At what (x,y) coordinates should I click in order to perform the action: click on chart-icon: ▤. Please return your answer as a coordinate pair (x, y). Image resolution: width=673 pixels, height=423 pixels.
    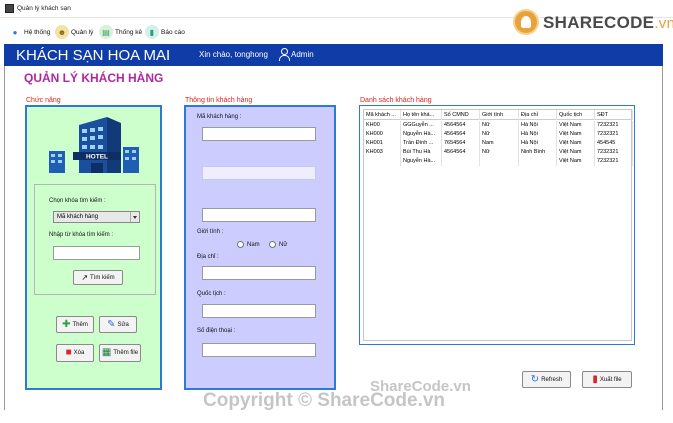
    Looking at the image, I should click on (106, 32).